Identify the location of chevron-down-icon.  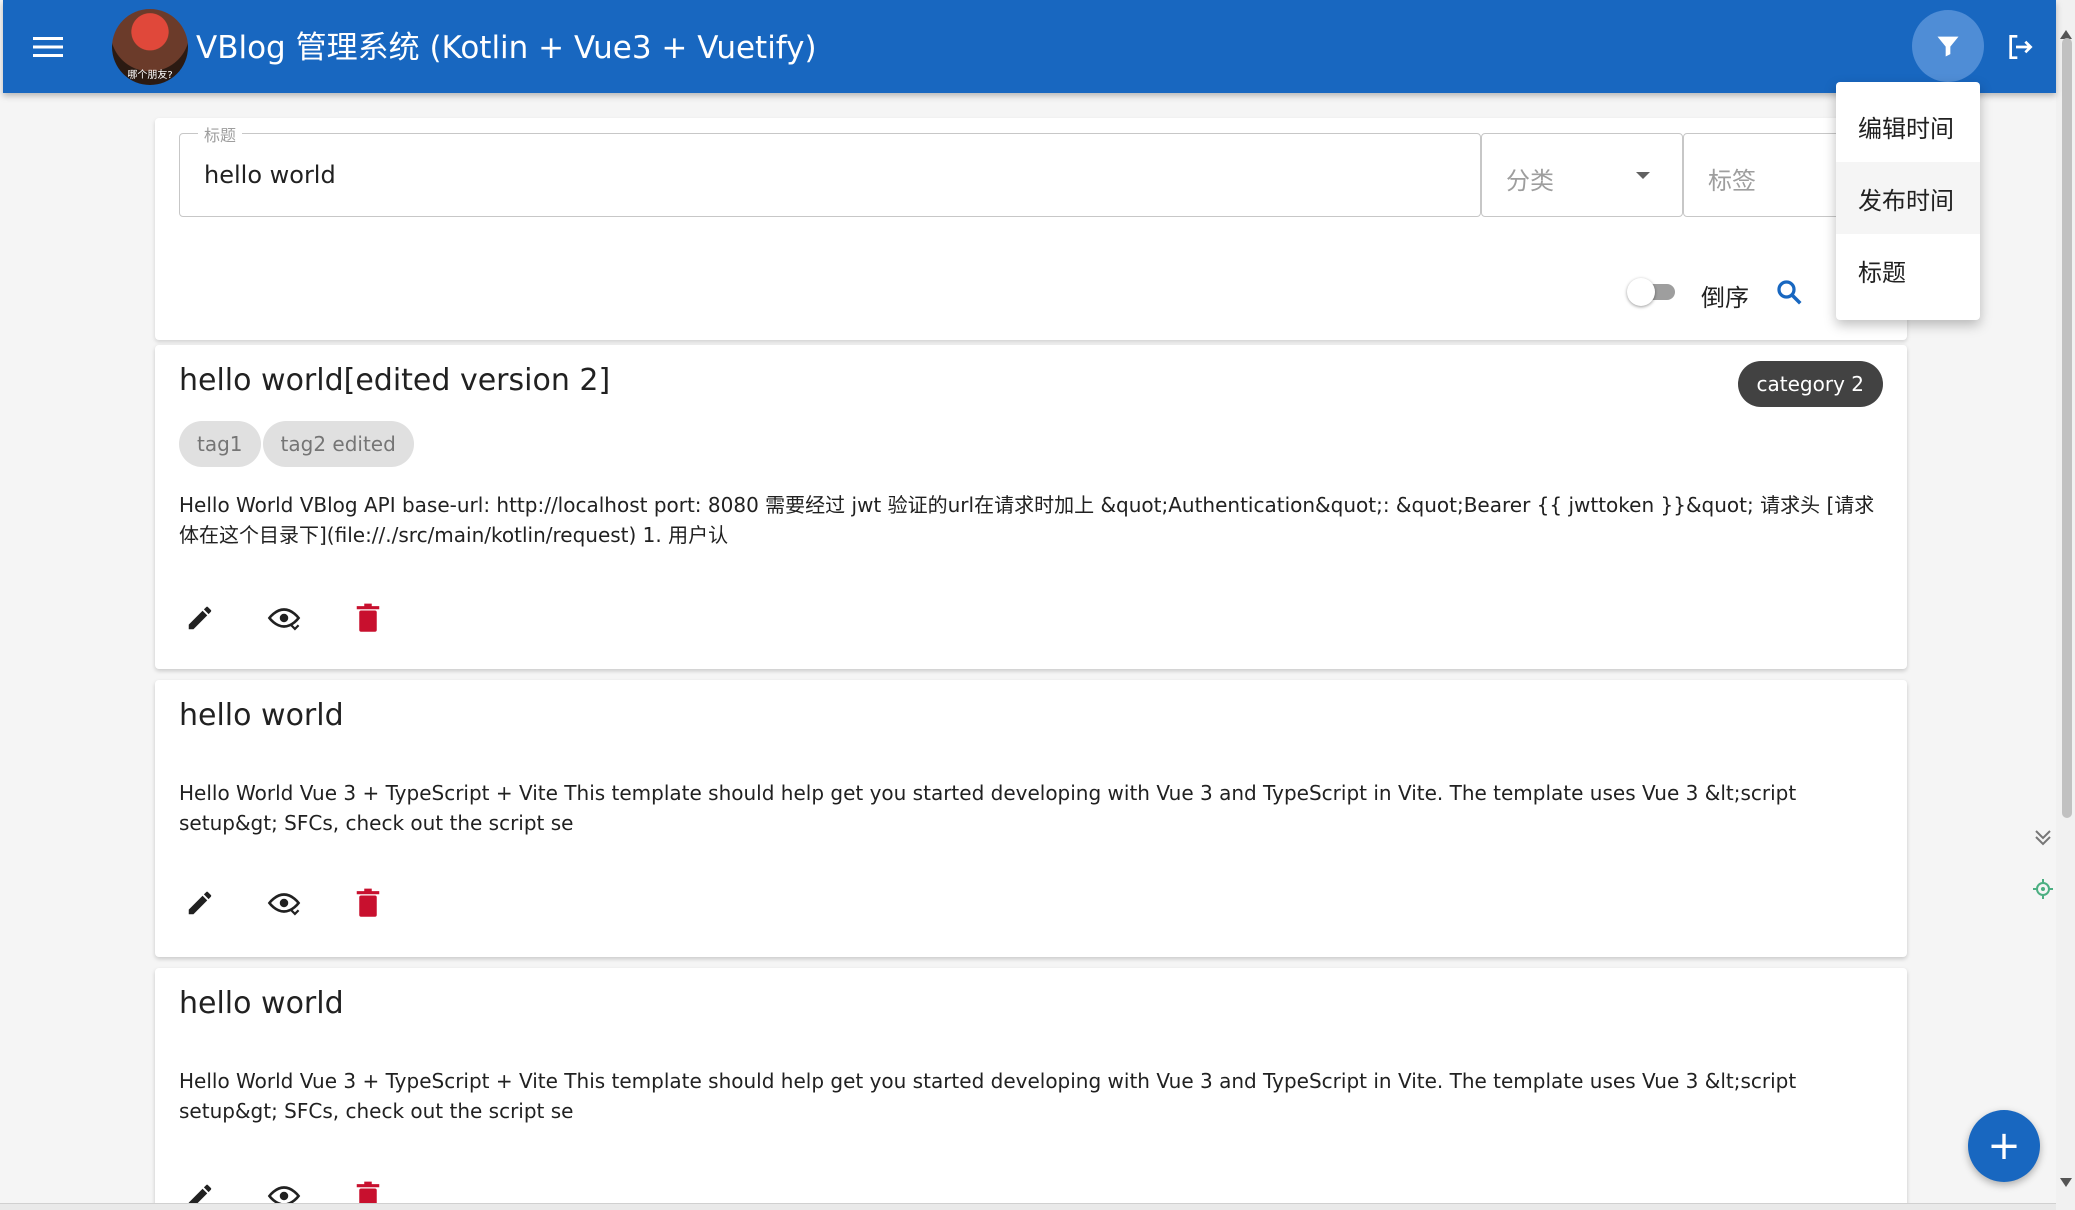
(1643, 175).